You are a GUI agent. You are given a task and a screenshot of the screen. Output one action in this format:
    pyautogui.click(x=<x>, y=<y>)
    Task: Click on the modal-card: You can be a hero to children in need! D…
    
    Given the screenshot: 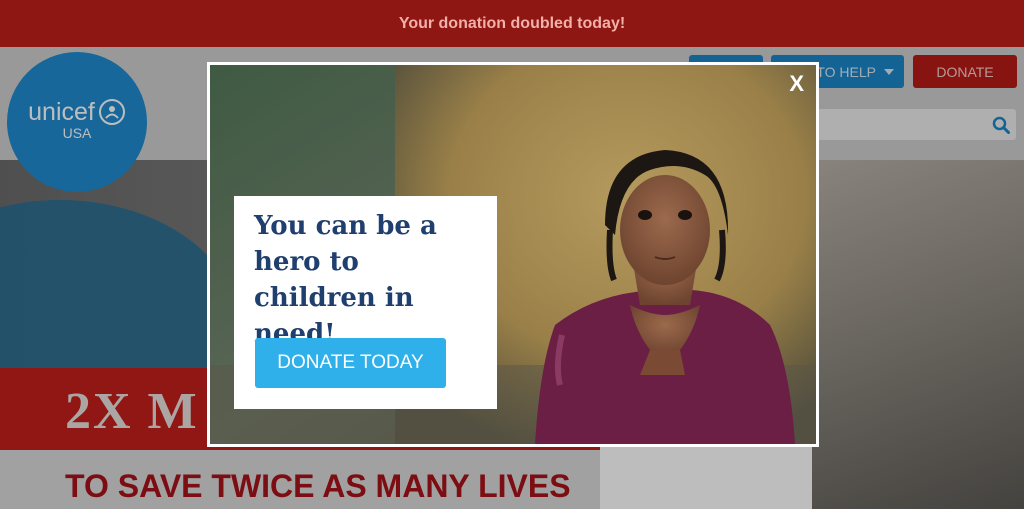 What is the action you would take?
    pyautogui.click(x=365, y=302)
    